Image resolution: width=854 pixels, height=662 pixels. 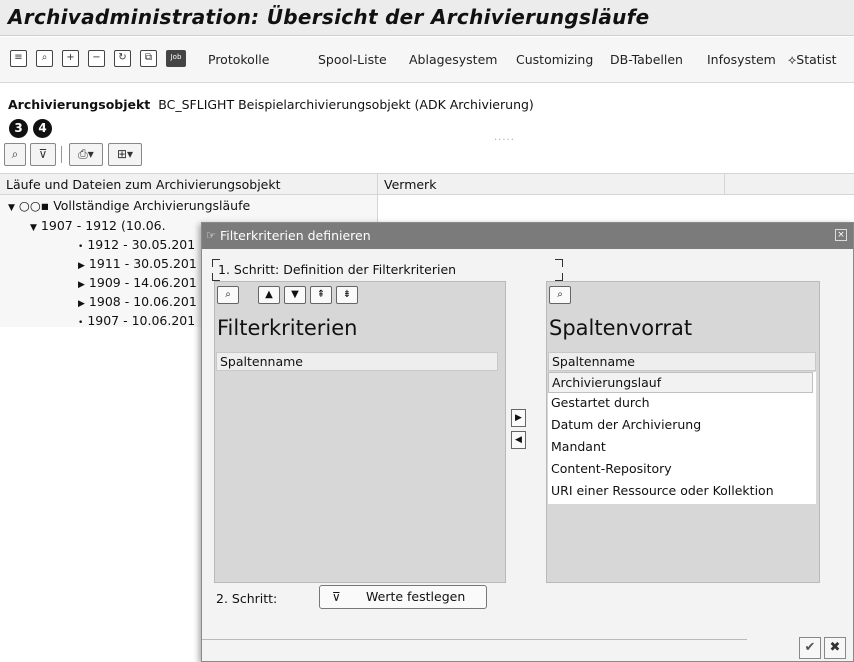 What do you see at coordinates (295, 295) in the screenshot?
I see `move-down-button: ▼` at bounding box center [295, 295].